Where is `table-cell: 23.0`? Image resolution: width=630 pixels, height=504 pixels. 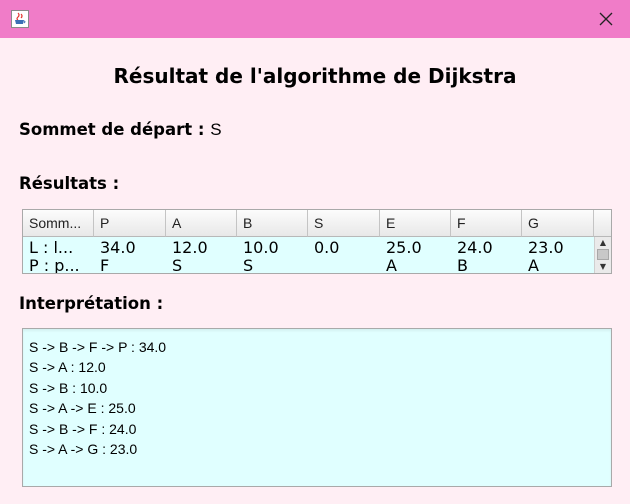 table-cell: 23.0 is located at coordinates (558, 246).